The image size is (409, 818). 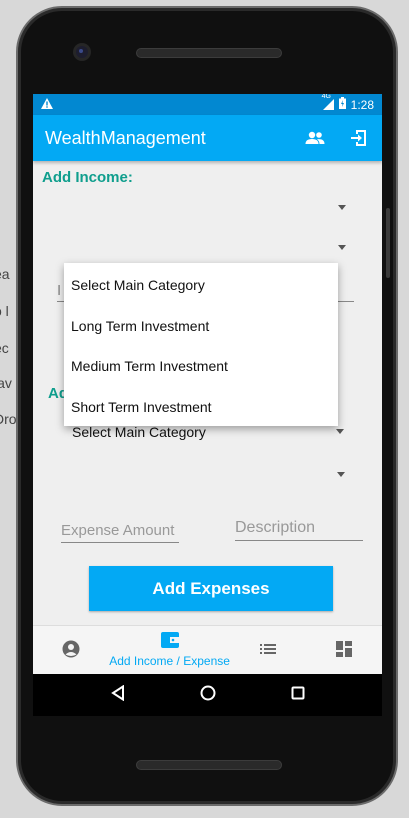 What do you see at coordinates (120, 532) in the screenshot?
I see `expense-amount-field: Expense Amount` at bounding box center [120, 532].